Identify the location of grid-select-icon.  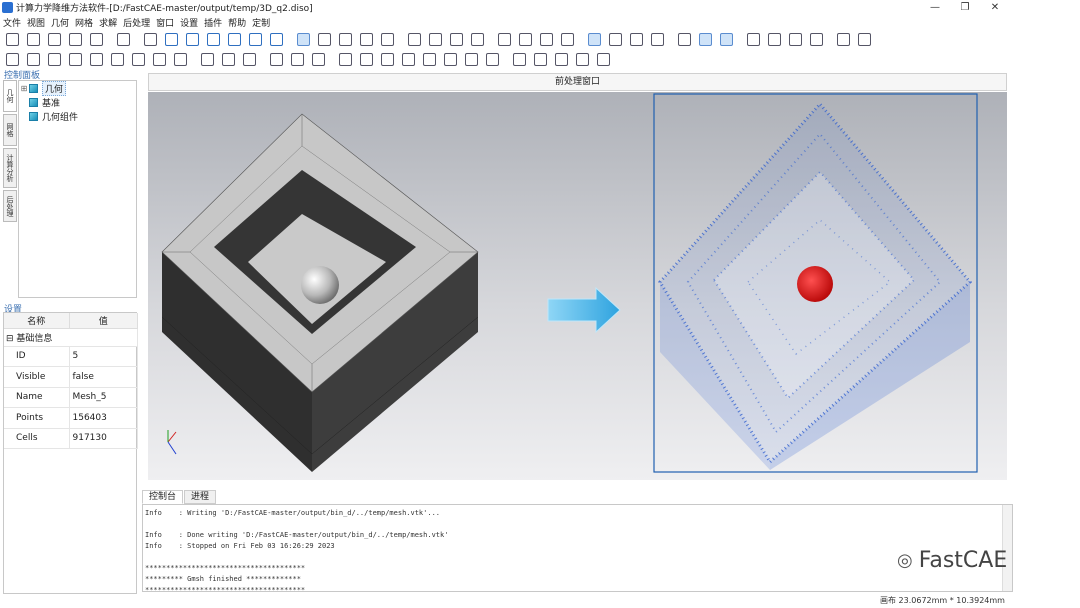
(150, 39).